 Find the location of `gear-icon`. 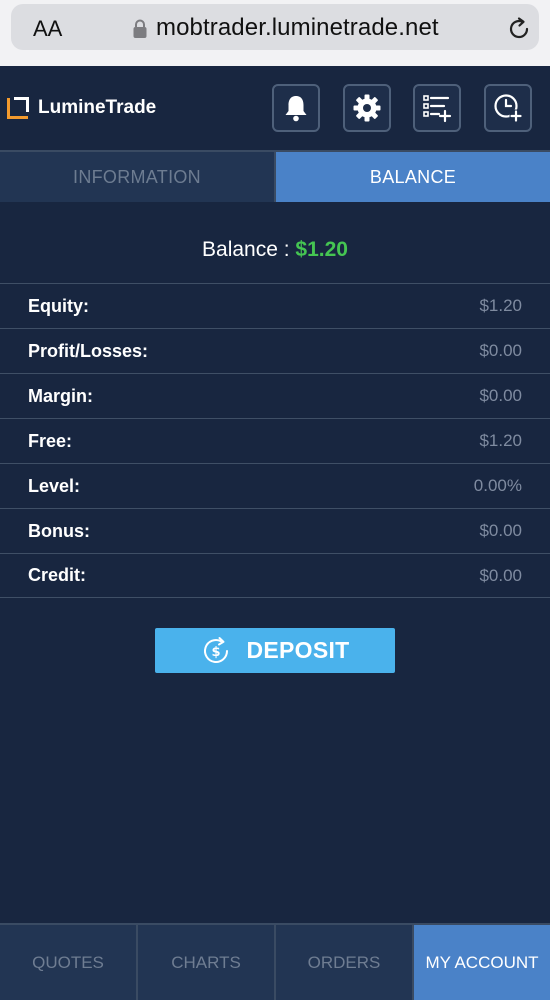

gear-icon is located at coordinates (367, 108).